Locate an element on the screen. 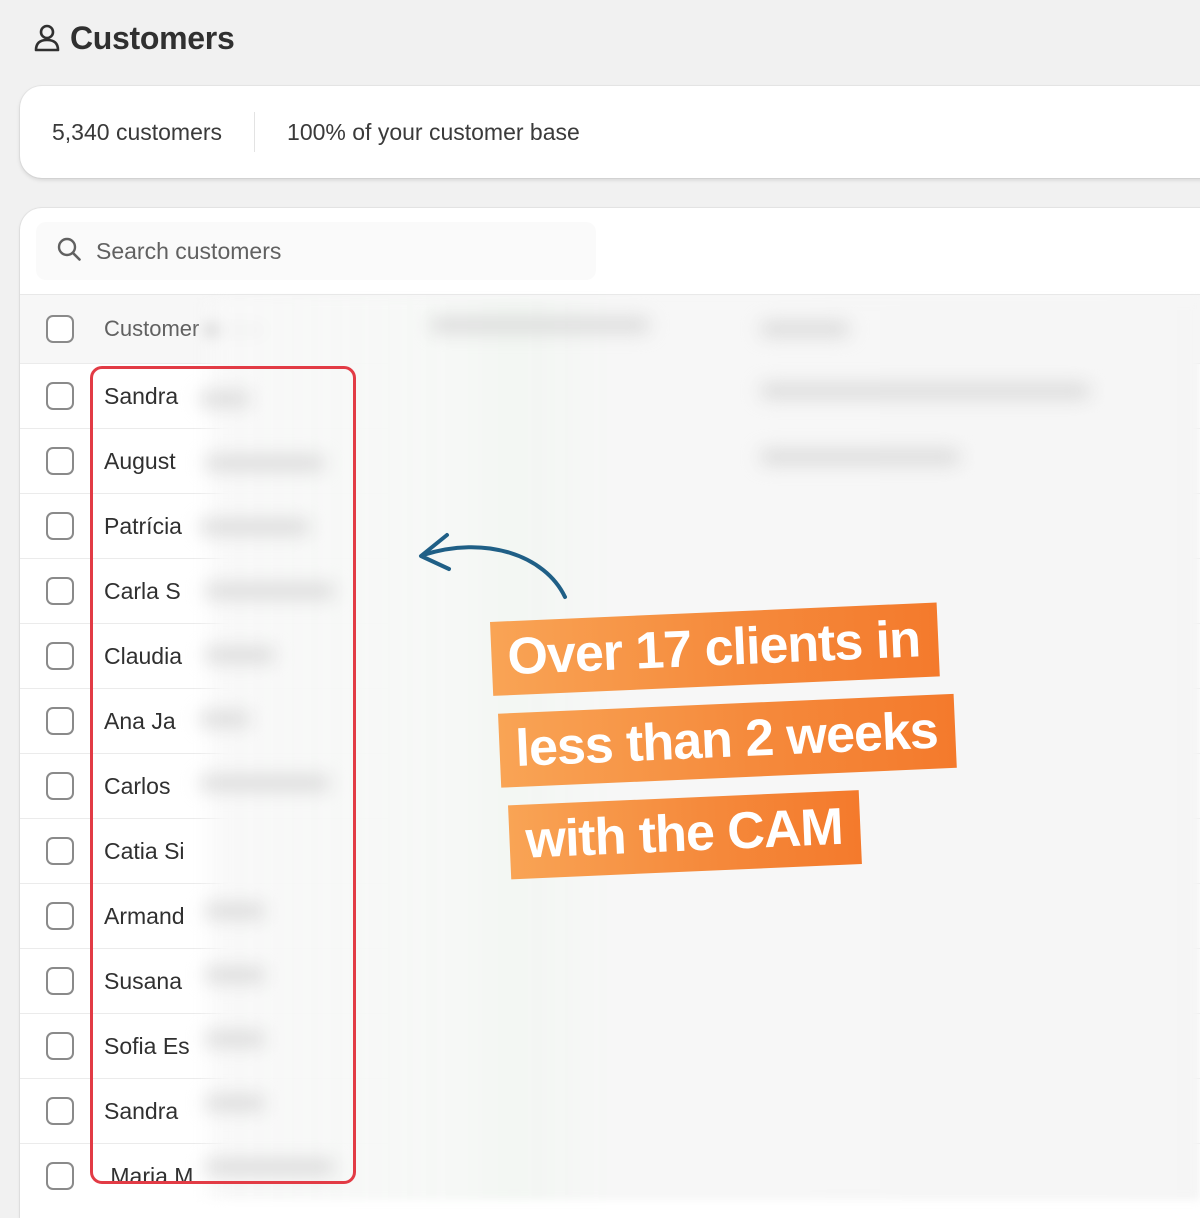 The width and height of the screenshot is (1200, 1218). callout-line: less than 2 weeks is located at coordinates (728, 740).